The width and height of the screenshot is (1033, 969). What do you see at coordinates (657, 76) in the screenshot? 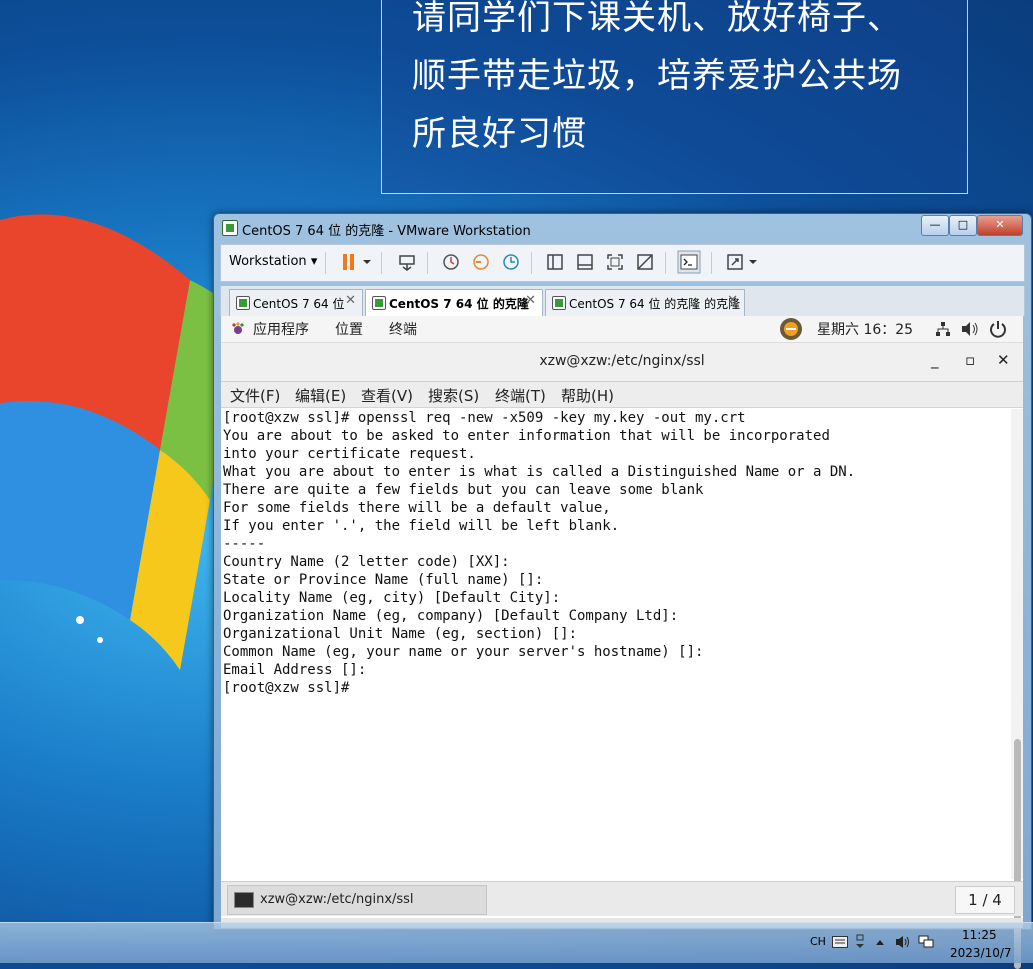
I see `notice-line: 顺手带走垃圾，培养爱护公共场` at bounding box center [657, 76].